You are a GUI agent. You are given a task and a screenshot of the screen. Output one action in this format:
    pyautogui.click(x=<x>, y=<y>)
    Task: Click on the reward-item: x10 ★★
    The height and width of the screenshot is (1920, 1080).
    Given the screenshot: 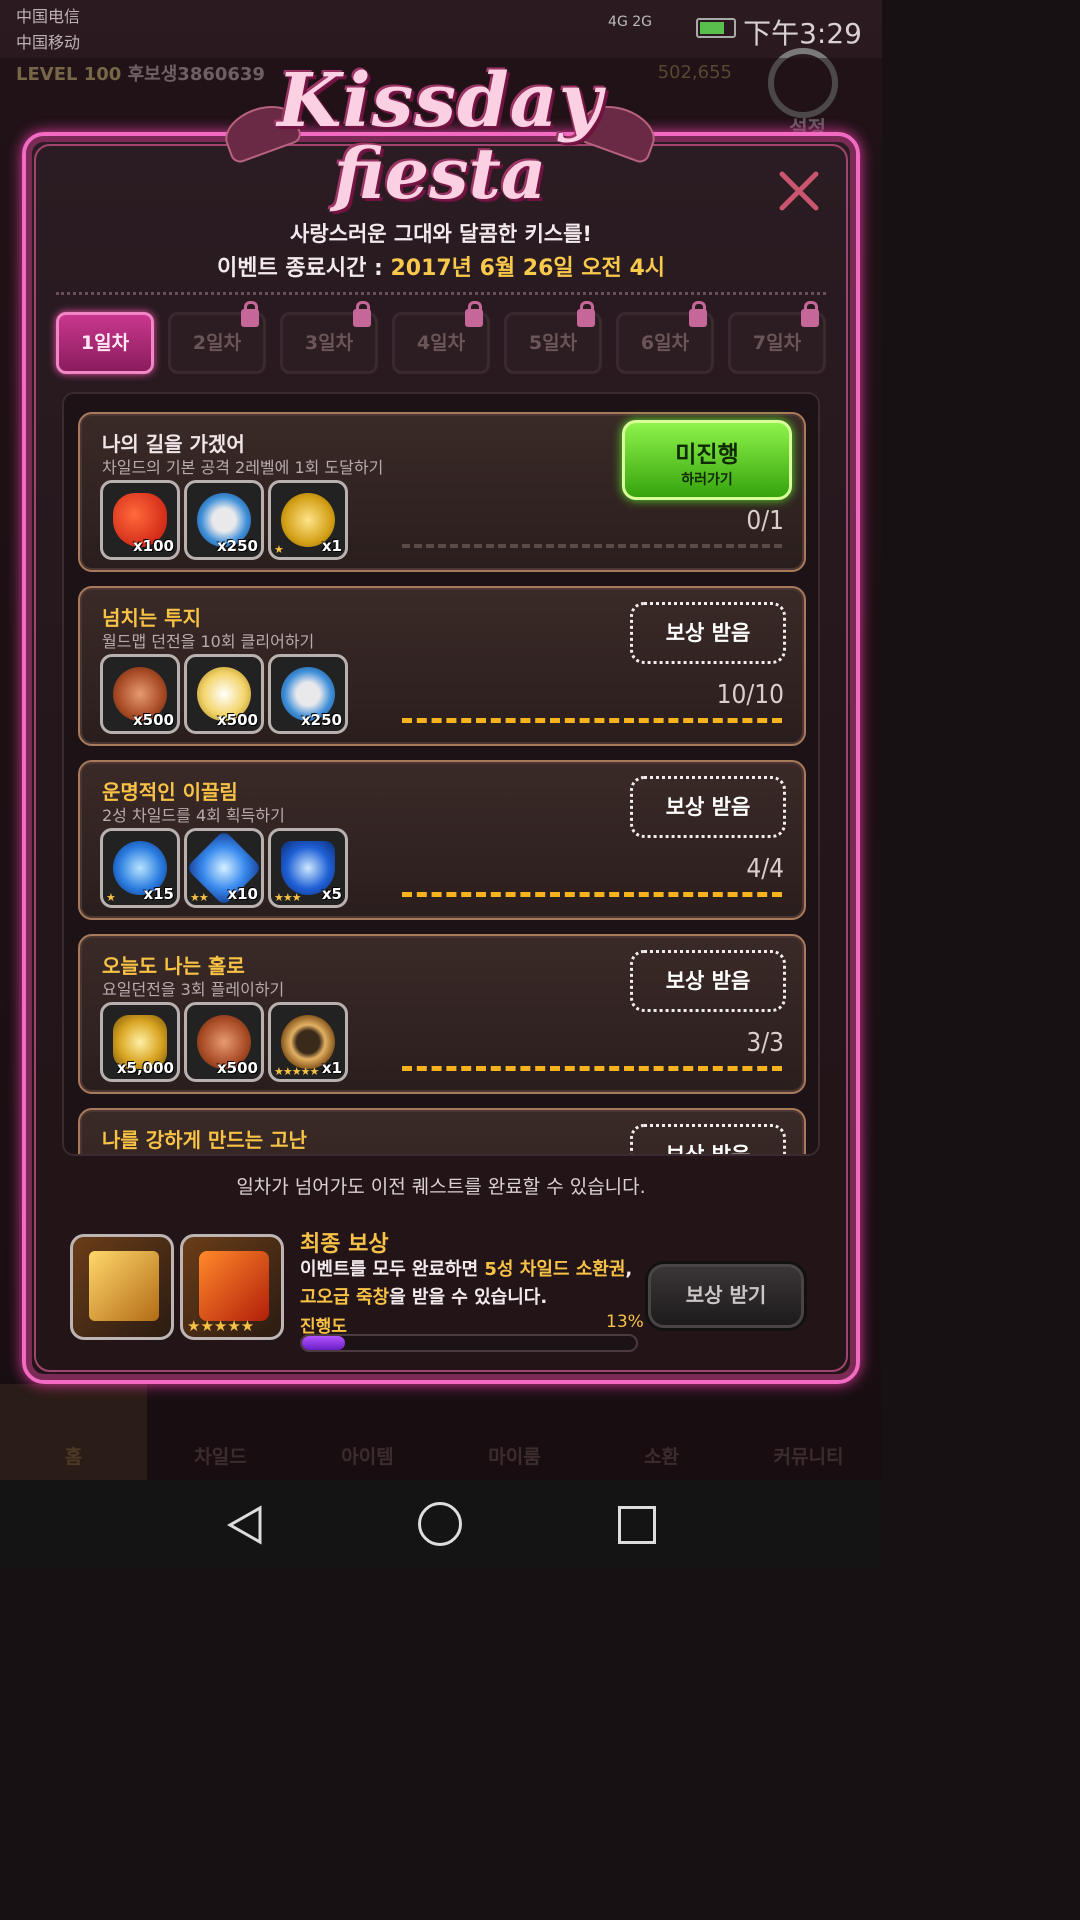 What is the action you would take?
    pyautogui.click(x=224, y=868)
    